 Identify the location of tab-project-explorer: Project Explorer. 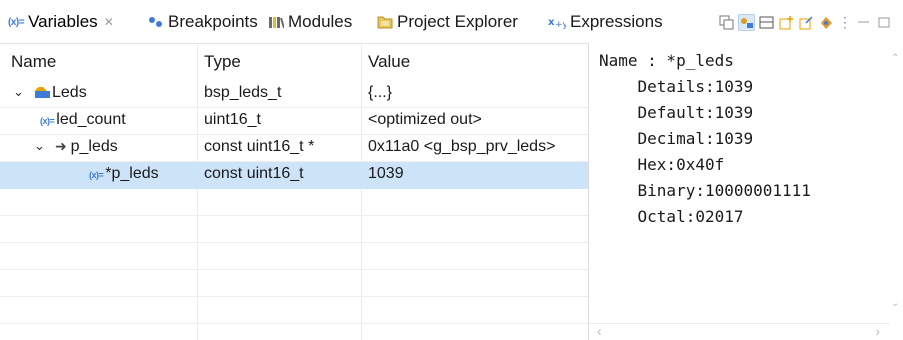
(447, 22).